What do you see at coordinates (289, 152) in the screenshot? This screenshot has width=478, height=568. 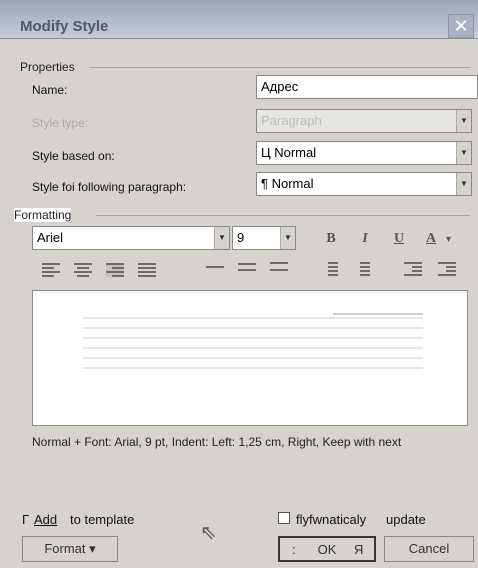 I see `based-on-value: Ц Normal` at bounding box center [289, 152].